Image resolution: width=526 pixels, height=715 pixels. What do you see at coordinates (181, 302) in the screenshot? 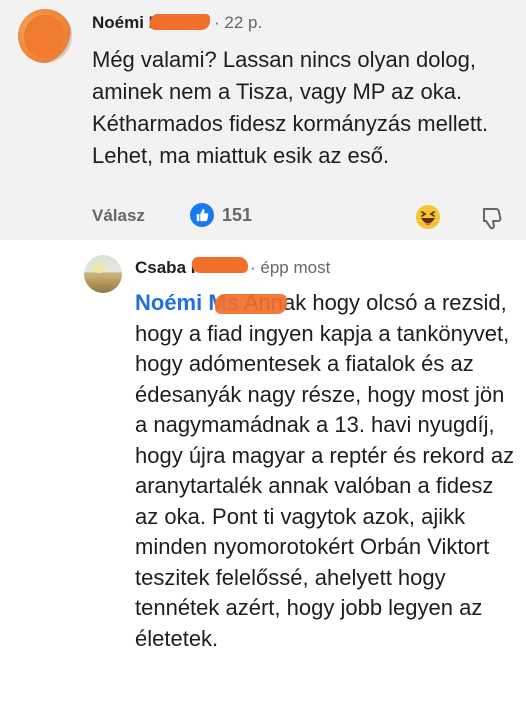
I see `mention-name: Noémi M` at bounding box center [181, 302].